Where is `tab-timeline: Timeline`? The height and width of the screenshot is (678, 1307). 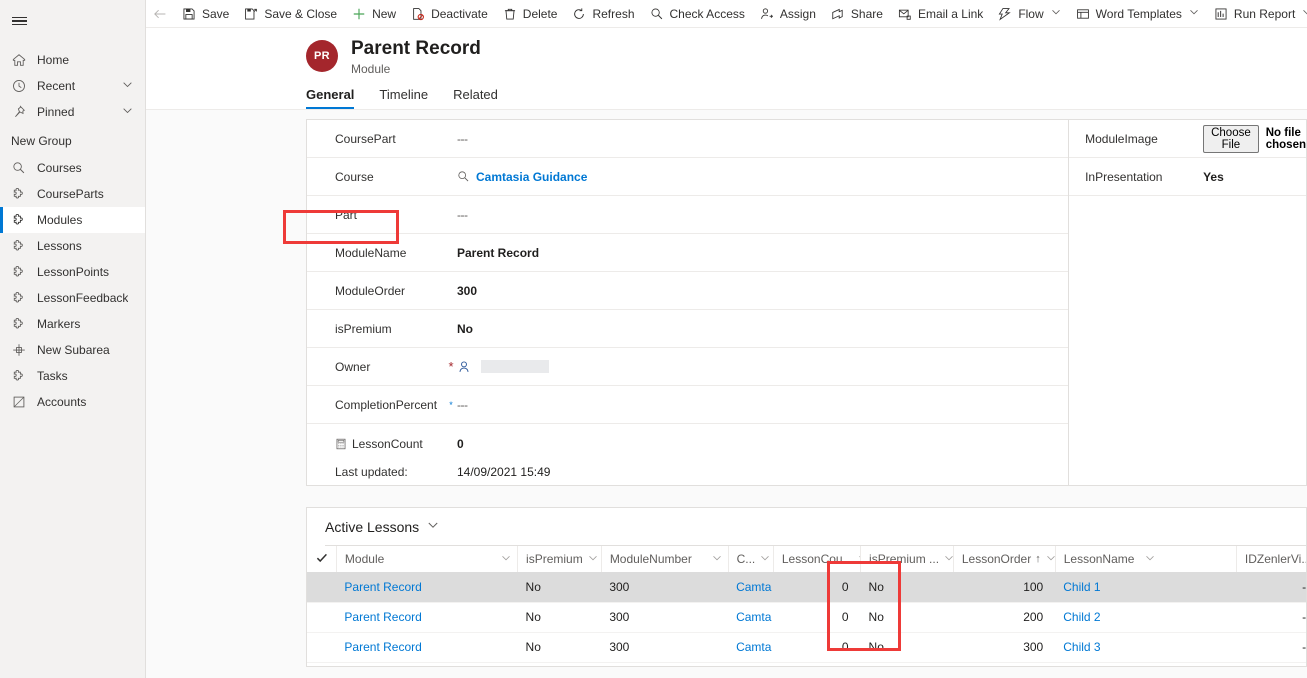
tab-timeline: Timeline is located at coordinates (403, 98).